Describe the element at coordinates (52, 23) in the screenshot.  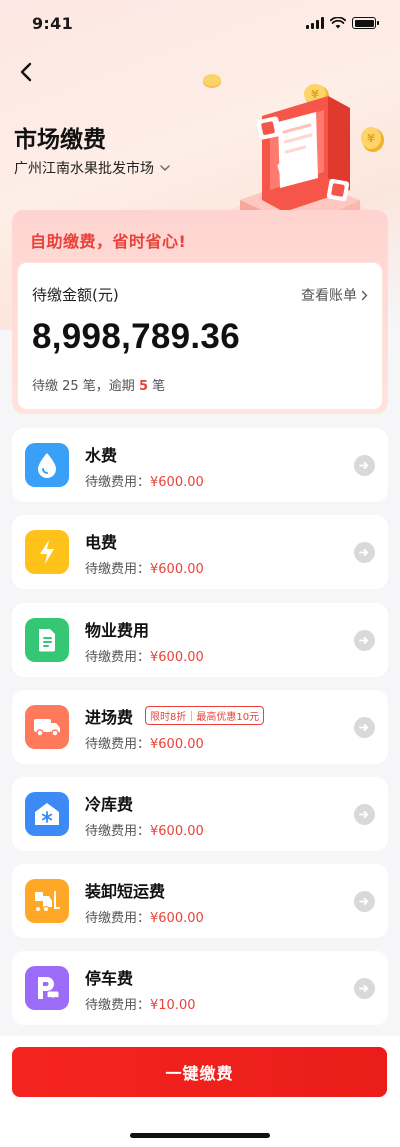
I see `status-time: 9:41` at that location.